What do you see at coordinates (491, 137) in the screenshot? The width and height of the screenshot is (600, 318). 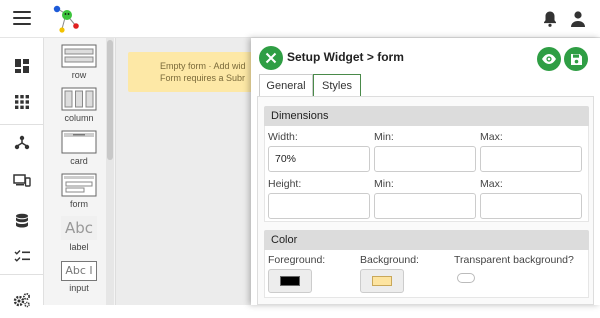 I see `width-max-label: Max:` at bounding box center [491, 137].